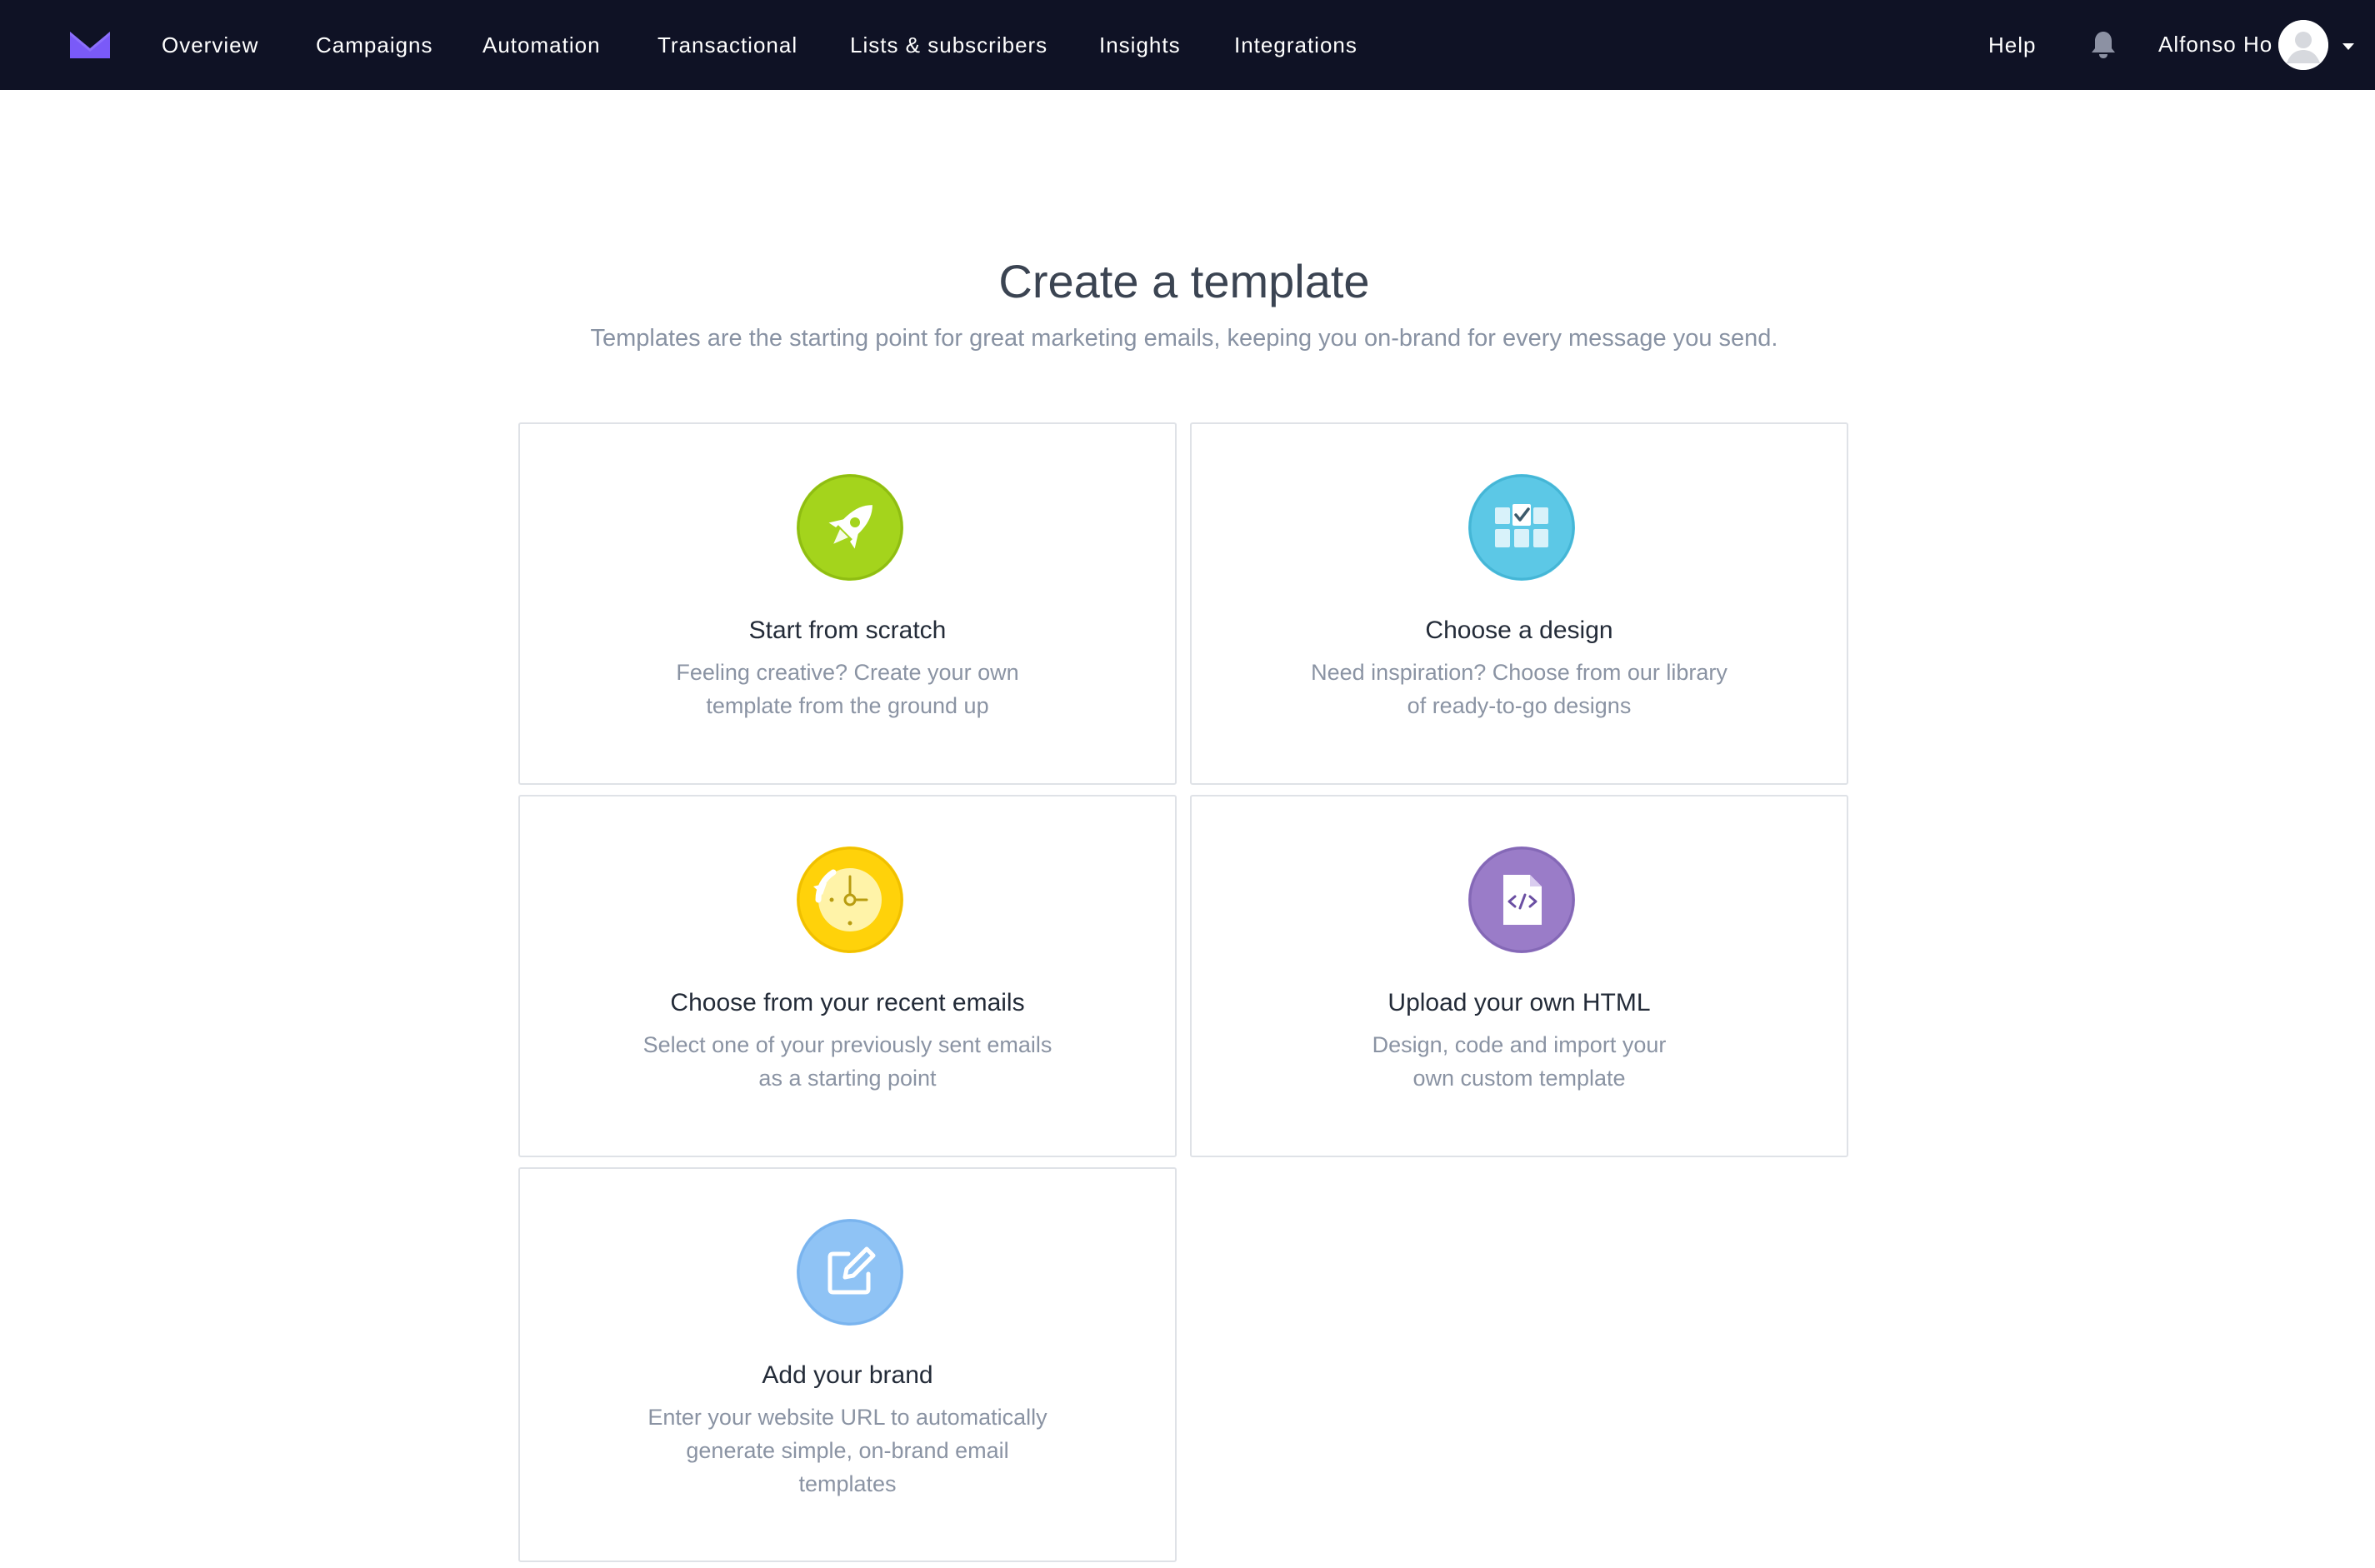 The height and width of the screenshot is (1568, 2375). Describe the element at coordinates (1184, 281) in the screenshot. I see `page-title: Create a template` at that location.